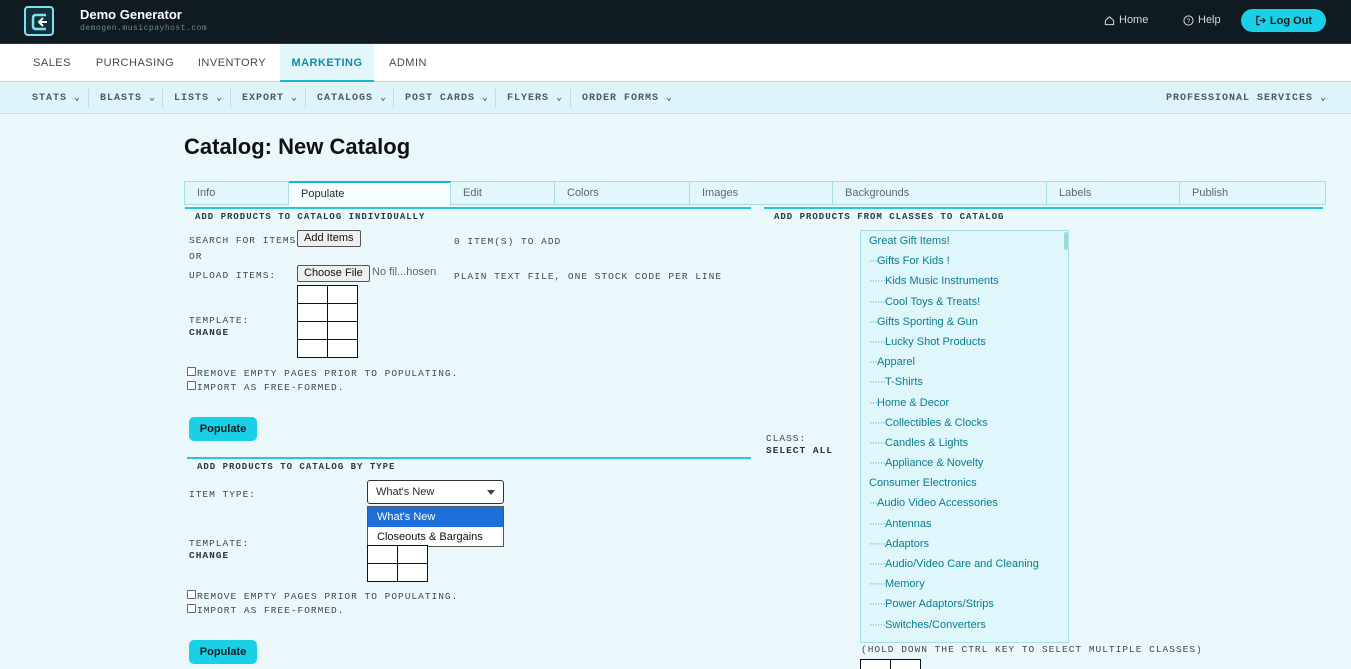 The width and height of the screenshot is (1351, 669). I want to click on or-text: OR, so click(196, 256).